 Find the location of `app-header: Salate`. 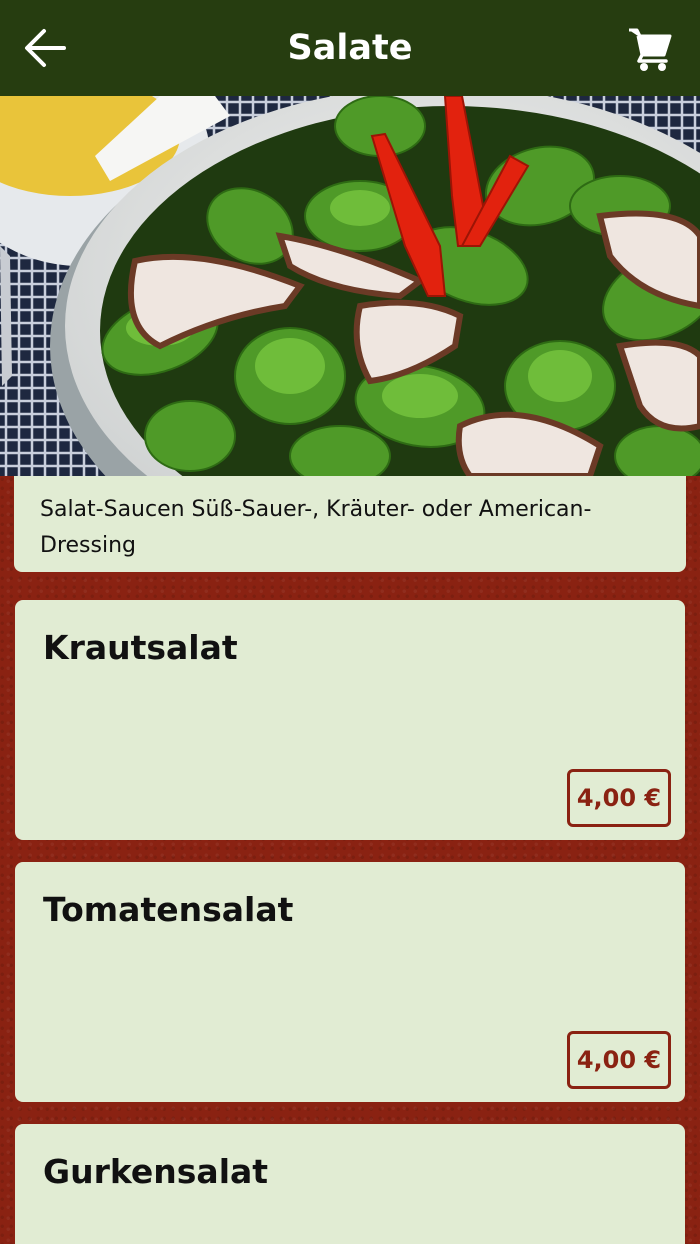

app-header: Salate is located at coordinates (350, 48).